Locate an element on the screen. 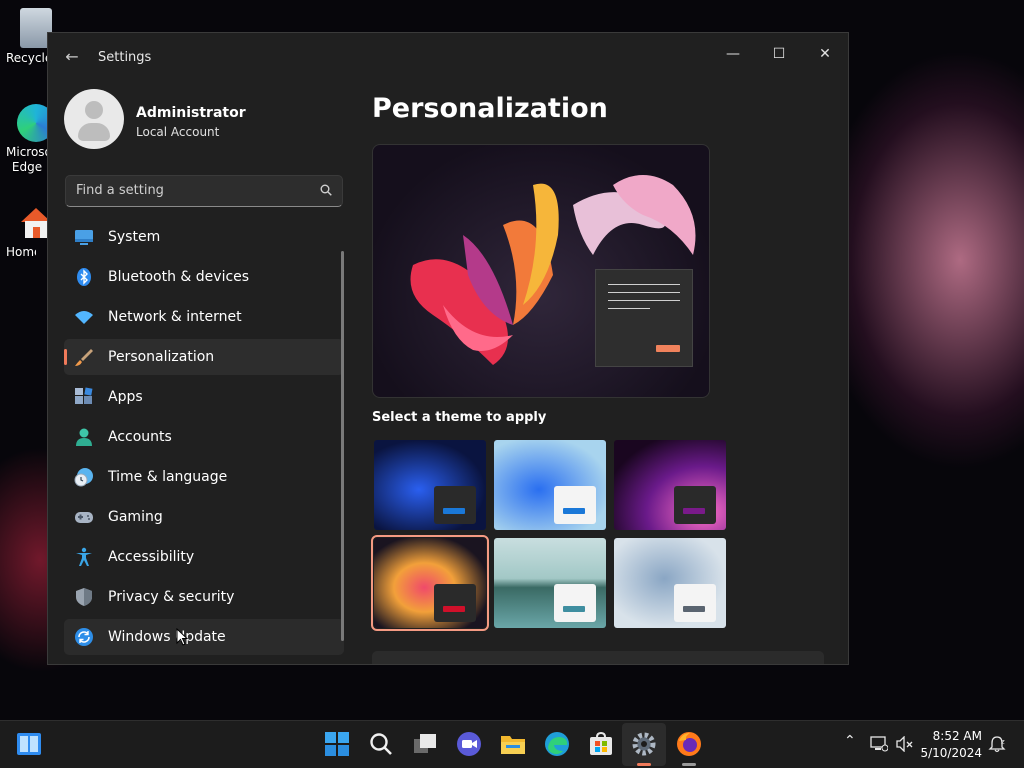 Image resolution: width=1024 pixels, height=768 pixels. theme-tile-flow is located at coordinates (670, 583).